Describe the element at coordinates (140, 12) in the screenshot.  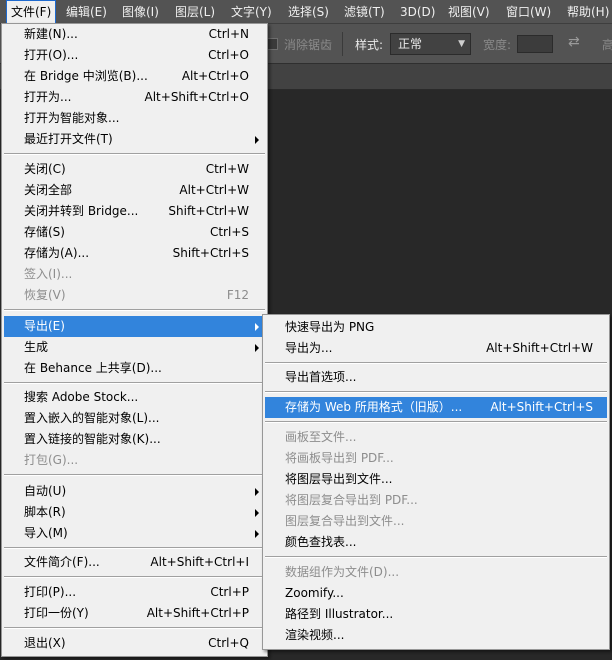
I see `menubar-image: 图像(I)` at that location.